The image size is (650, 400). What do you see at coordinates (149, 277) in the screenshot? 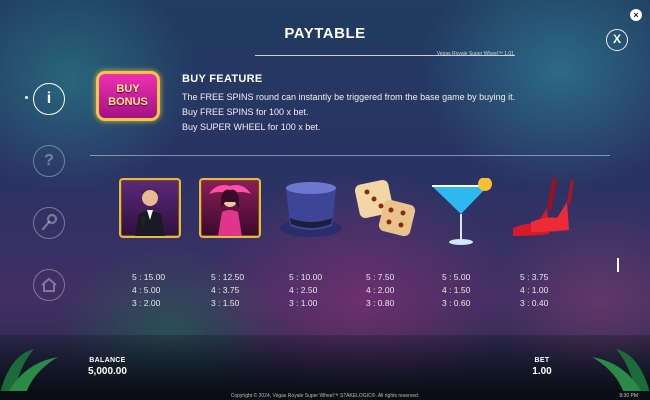
I see `payout-5: 5 : 15.00` at bounding box center [149, 277].